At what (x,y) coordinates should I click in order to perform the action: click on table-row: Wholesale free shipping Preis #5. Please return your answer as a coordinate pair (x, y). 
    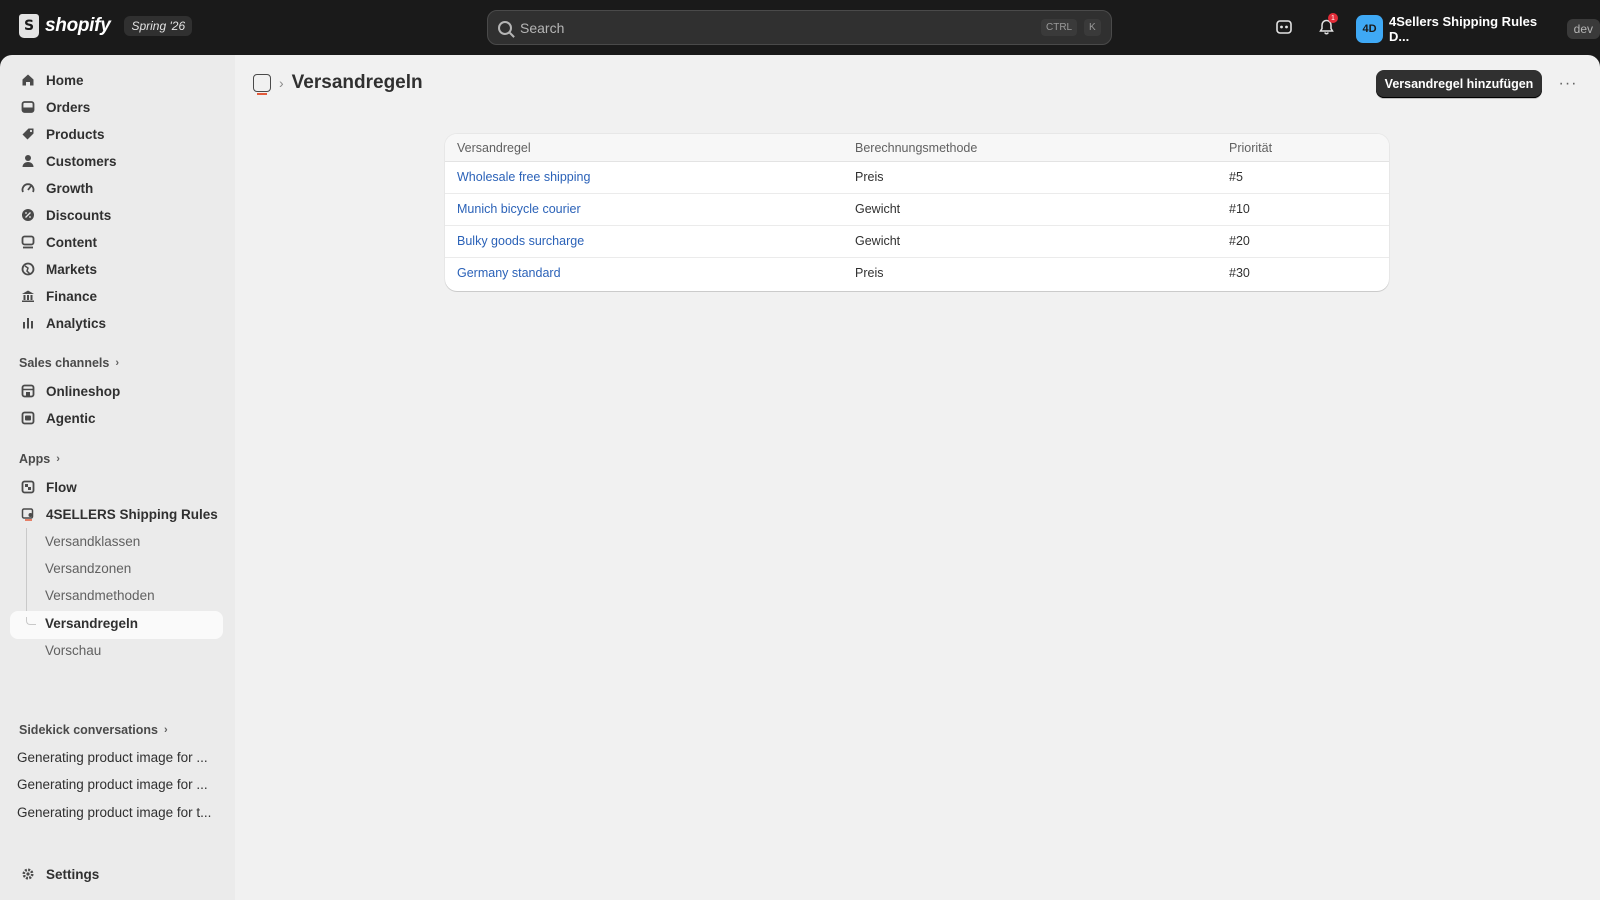
    Looking at the image, I should click on (917, 178).